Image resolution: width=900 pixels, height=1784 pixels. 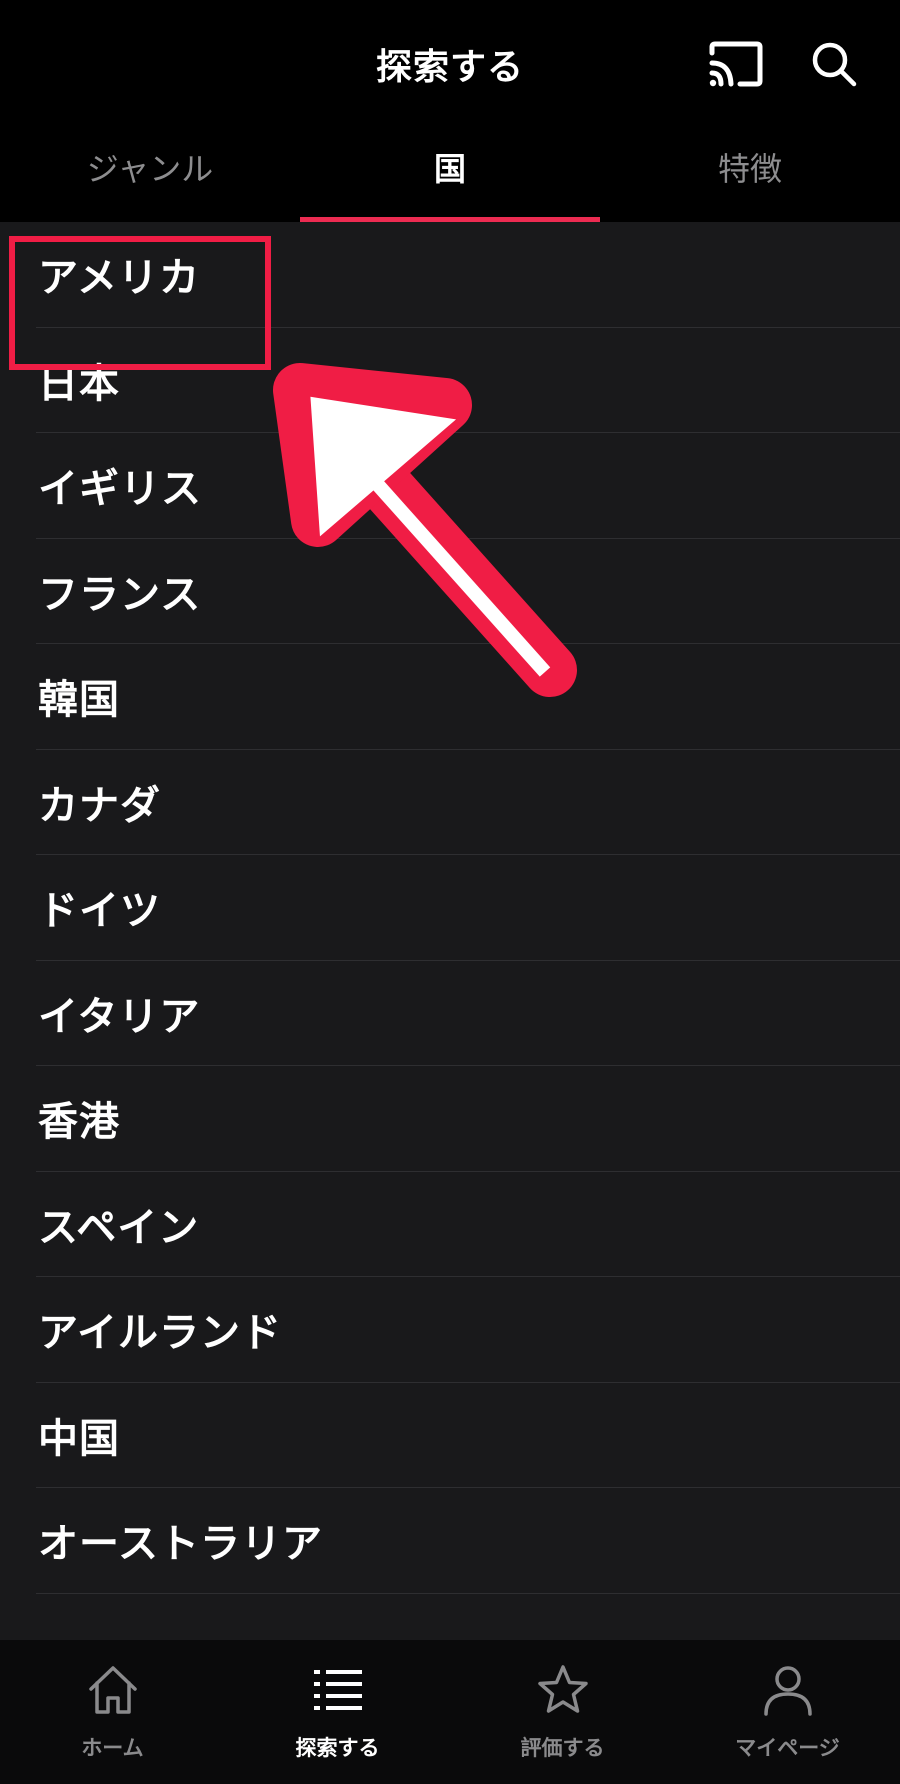 What do you see at coordinates (99, 805) in the screenshot?
I see `country-label: カナダ` at bounding box center [99, 805].